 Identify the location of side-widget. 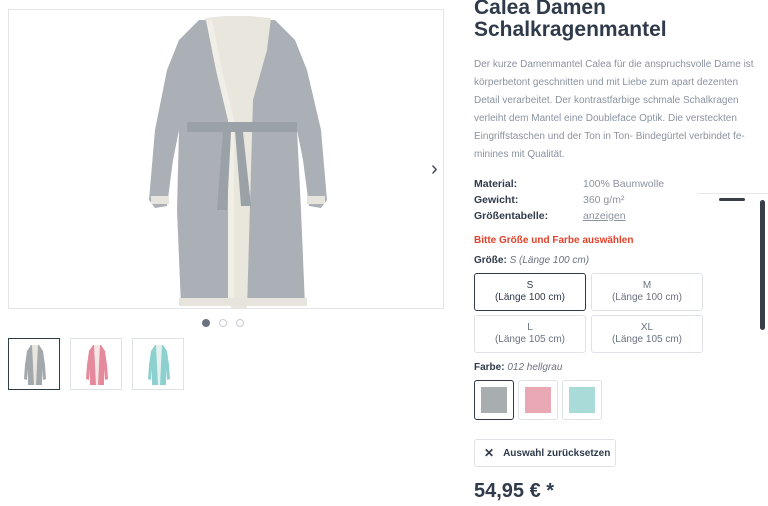
(732, 198).